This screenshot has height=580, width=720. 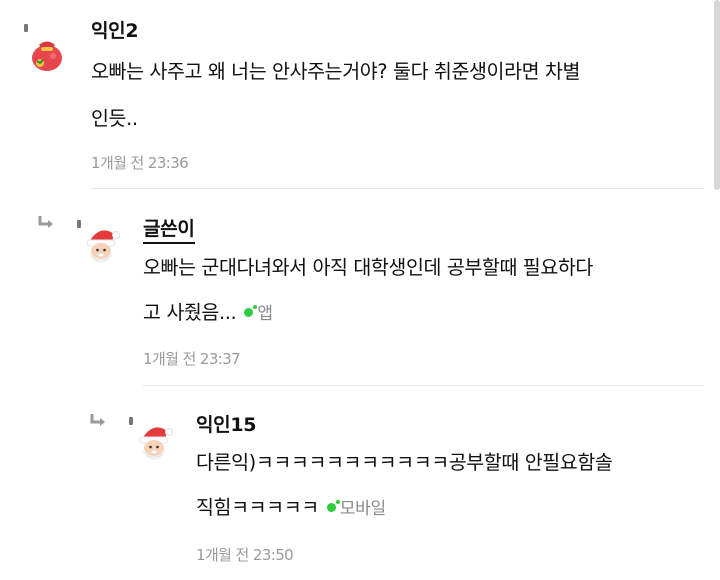 What do you see at coordinates (226, 423) in the screenshot?
I see `comment-author: 익인15` at bounding box center [226, 423].